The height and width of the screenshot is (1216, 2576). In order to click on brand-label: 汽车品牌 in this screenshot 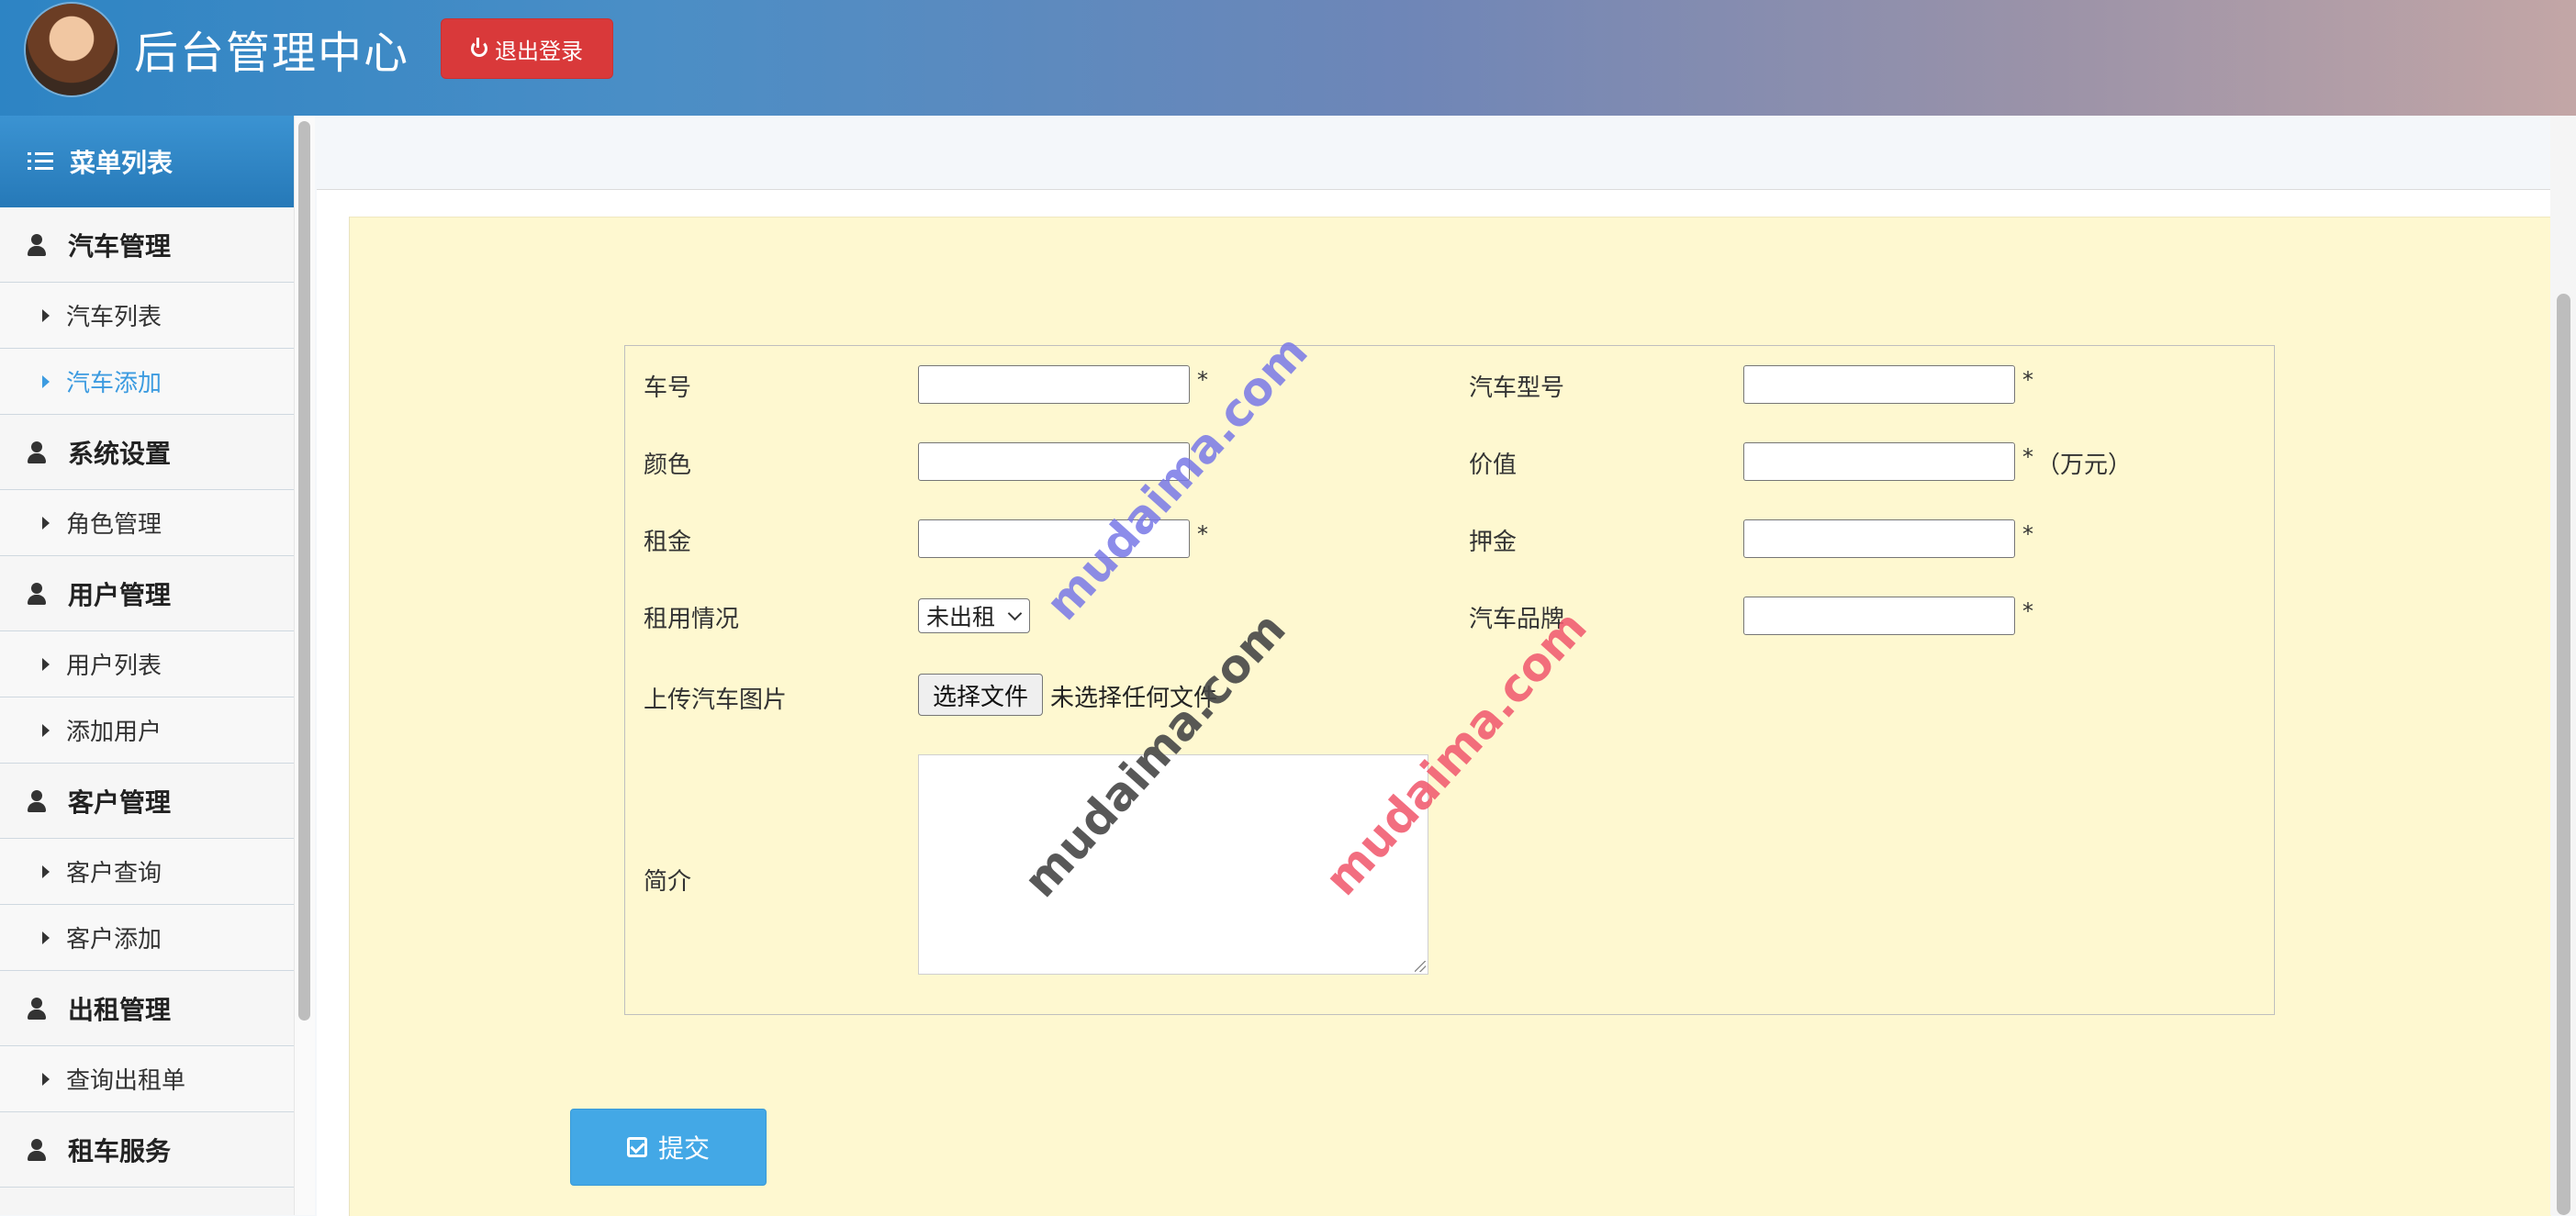, I will do `click(1517, 620)`.